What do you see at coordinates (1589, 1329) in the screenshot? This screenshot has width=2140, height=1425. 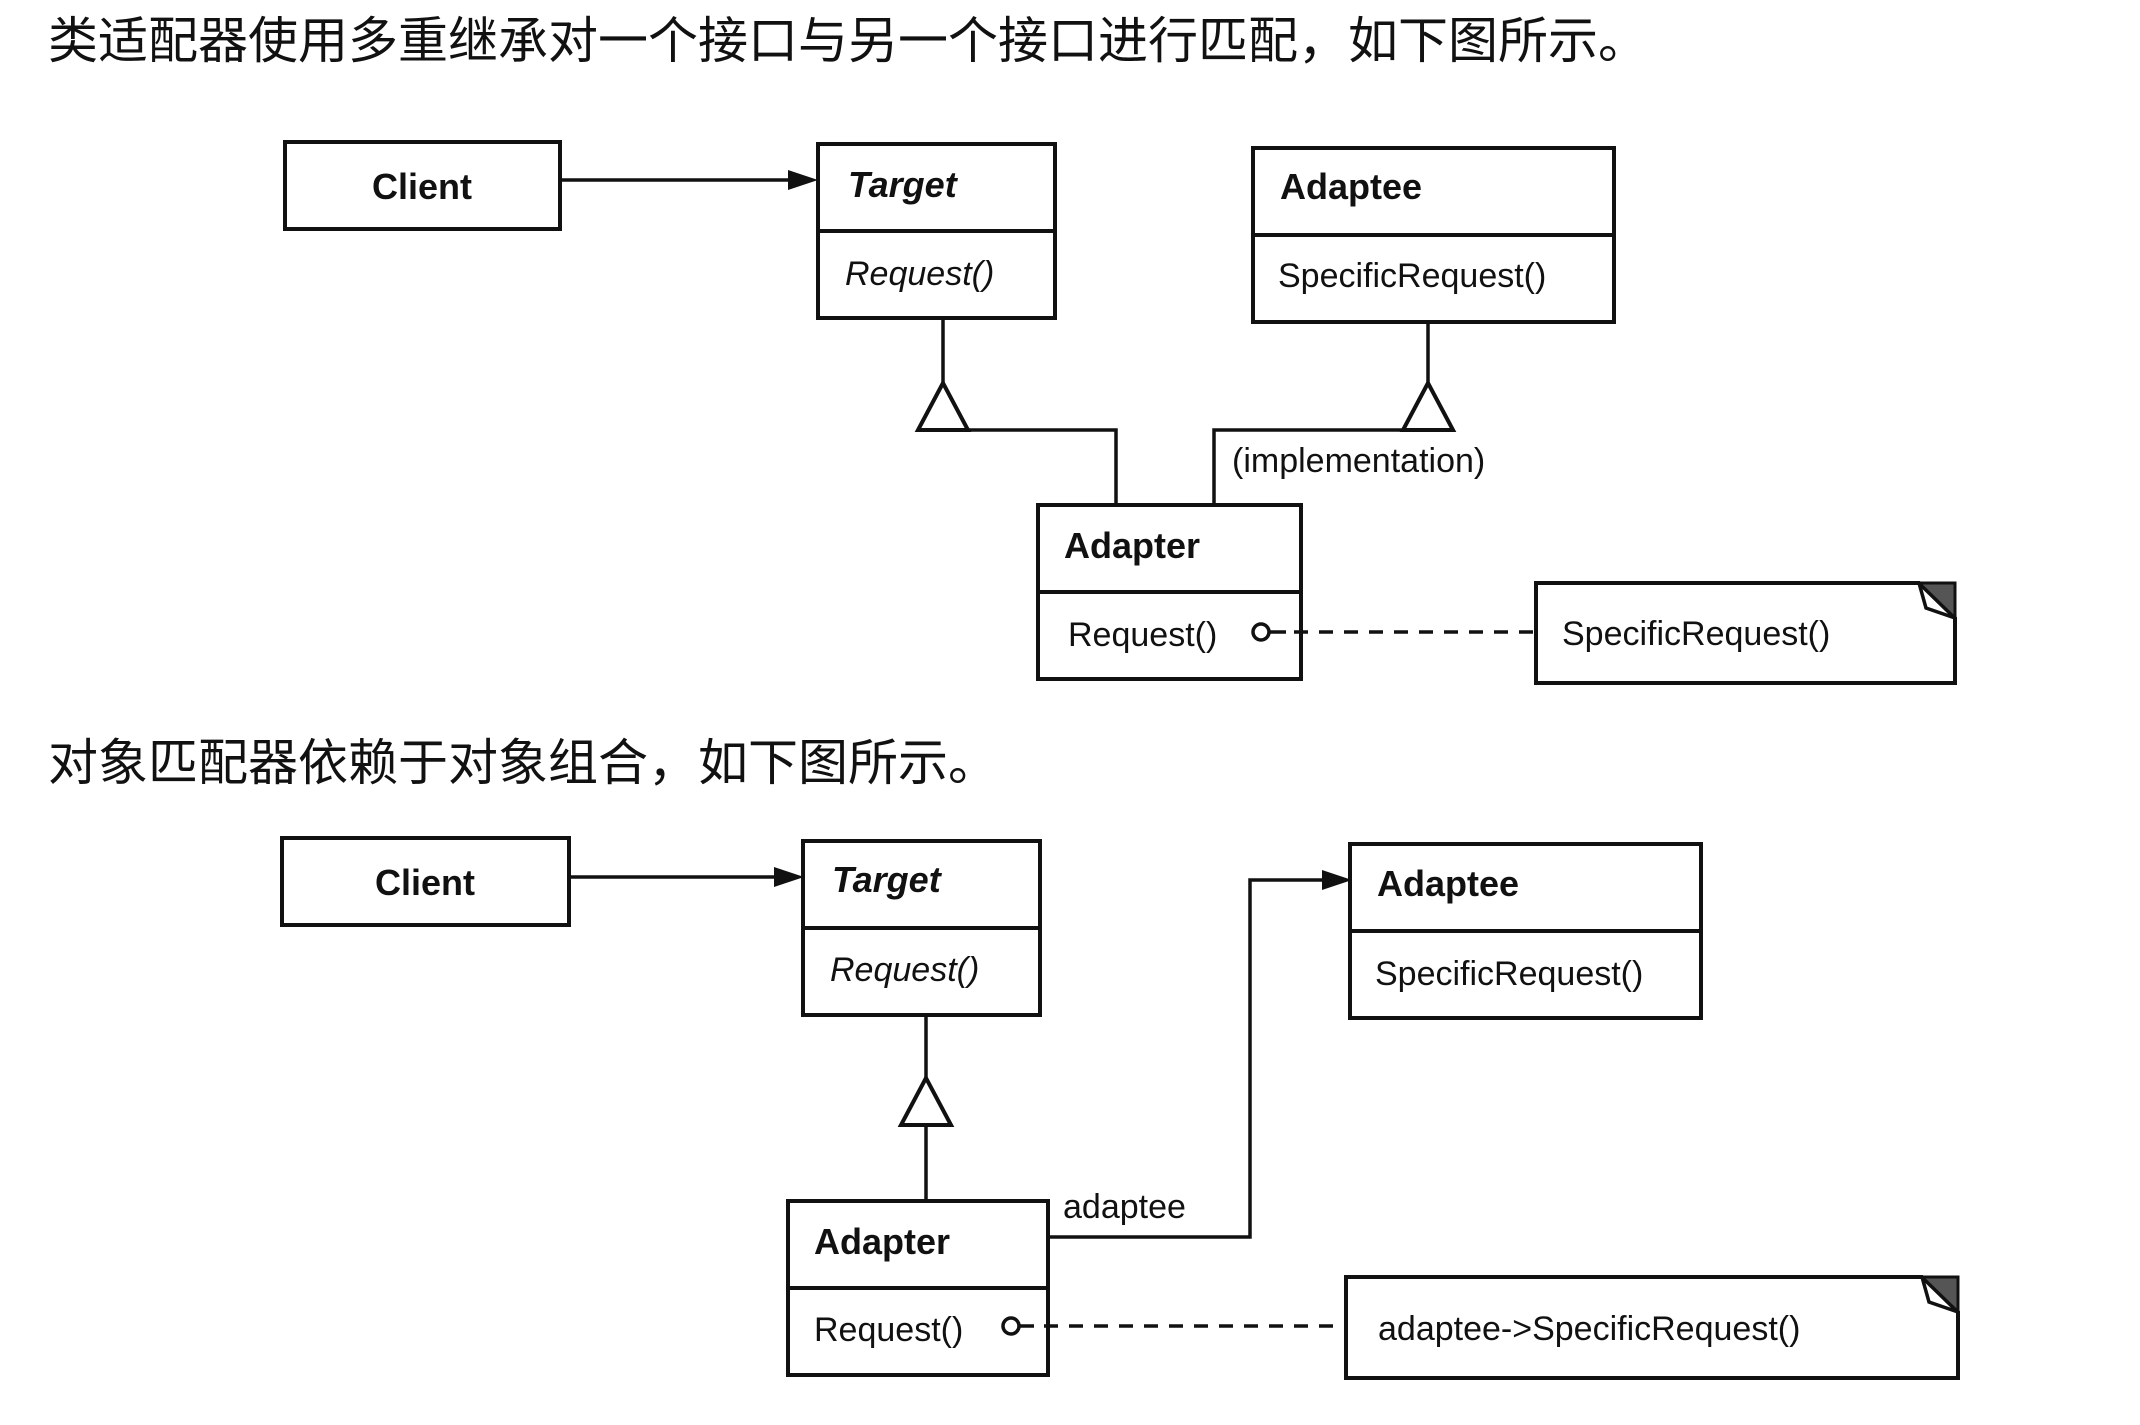 I see `object-adapter-note-text: adaptee->SpecificRequest()` at bounding box center [1589, 1329].